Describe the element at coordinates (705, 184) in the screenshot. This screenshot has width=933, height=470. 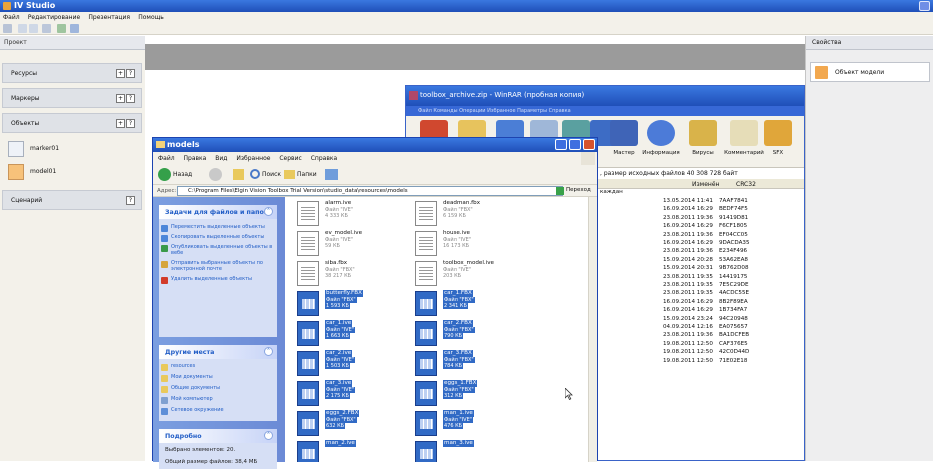
I see `col-modified: Изменён` at that location.